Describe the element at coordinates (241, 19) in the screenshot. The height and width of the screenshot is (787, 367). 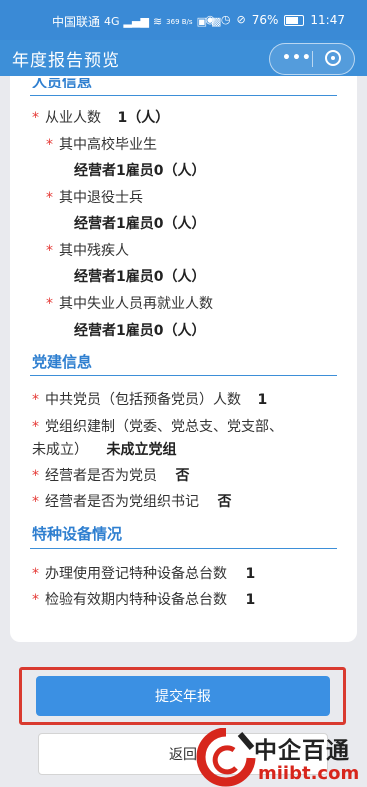
I see `mute-icon: ⊘` at that location.